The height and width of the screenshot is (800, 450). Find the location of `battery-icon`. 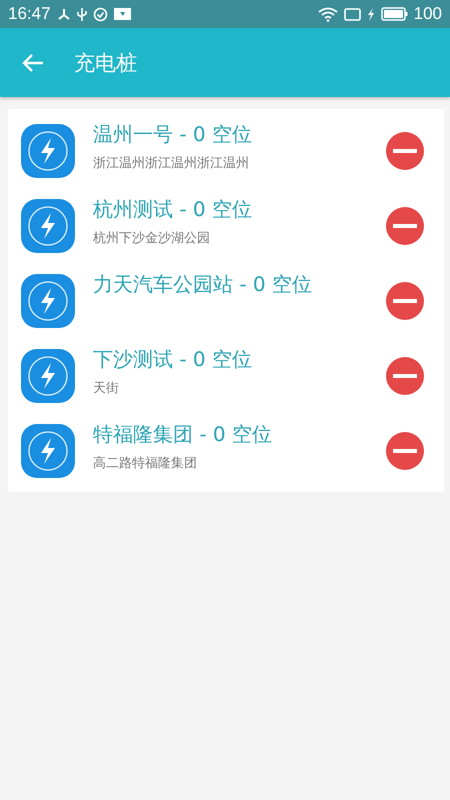

battery-icon is located at coordinates (394, 14).